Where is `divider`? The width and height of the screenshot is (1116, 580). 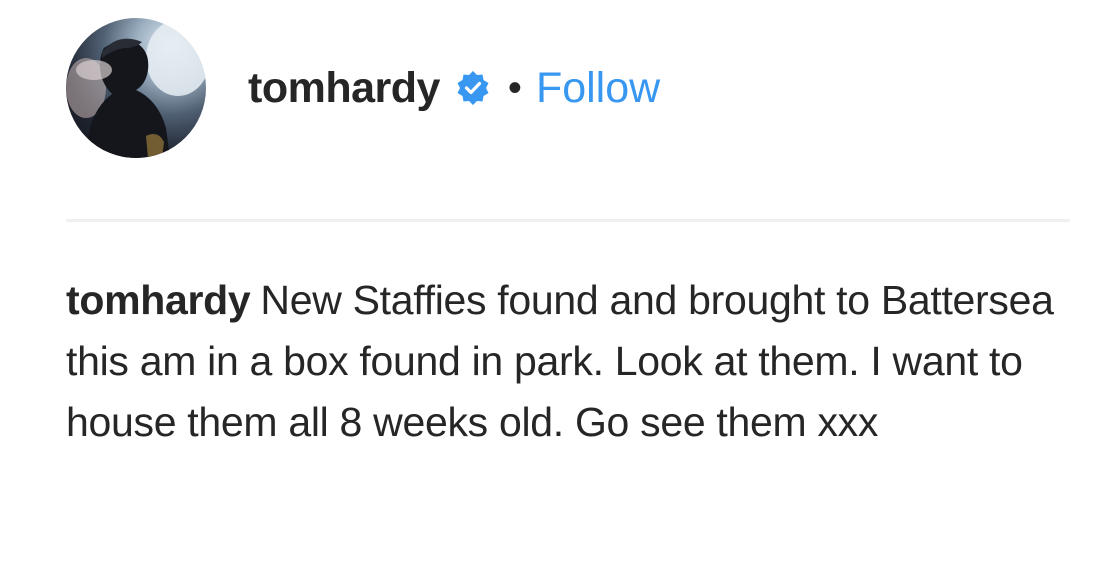
divider is located at coordinates (568, 220).